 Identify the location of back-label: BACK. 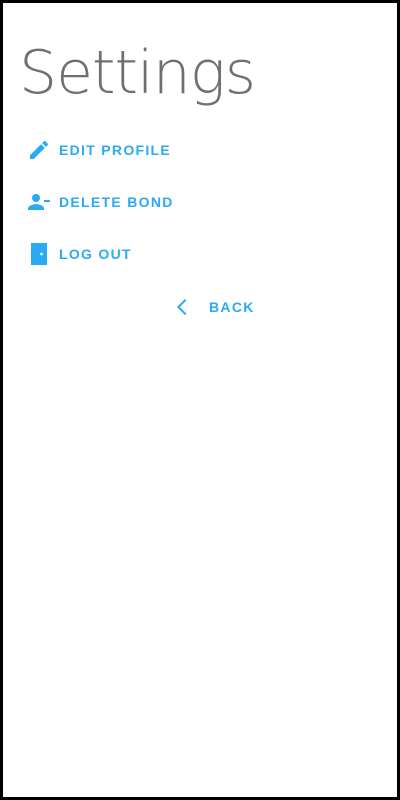
(232, 307).